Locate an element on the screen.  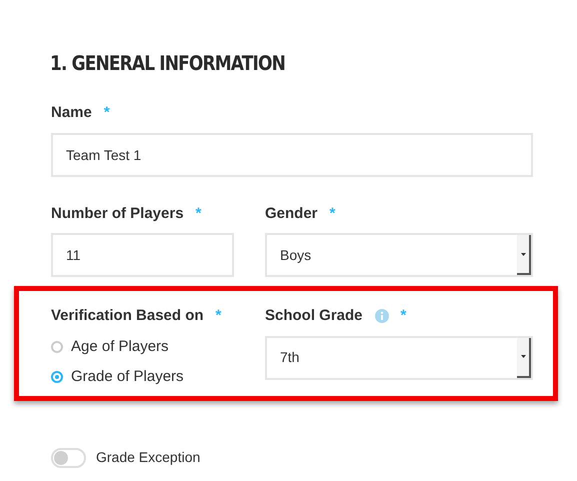
select-field: 7th is located at coordinates (399, 358).